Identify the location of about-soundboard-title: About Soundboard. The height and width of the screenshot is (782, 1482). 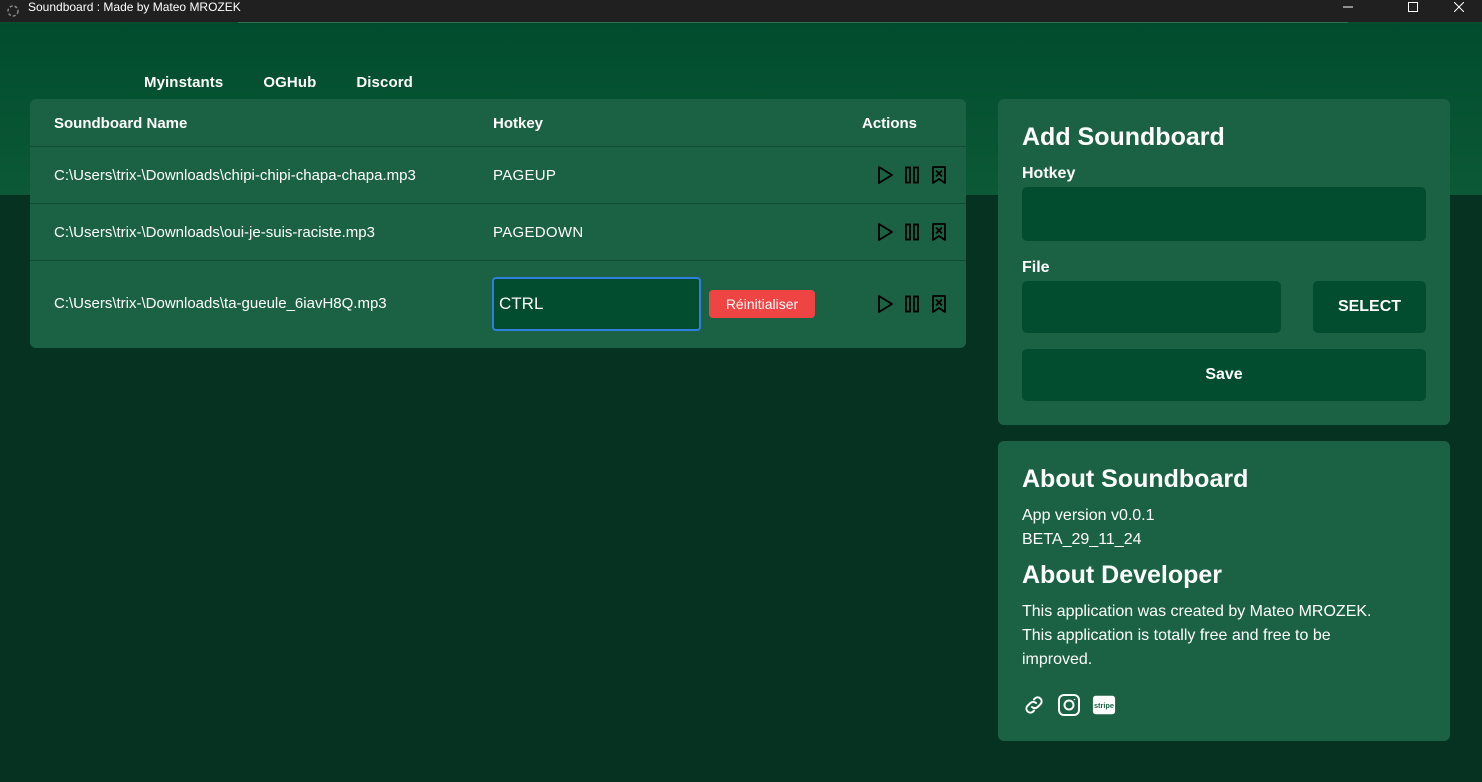
(1135, 479).